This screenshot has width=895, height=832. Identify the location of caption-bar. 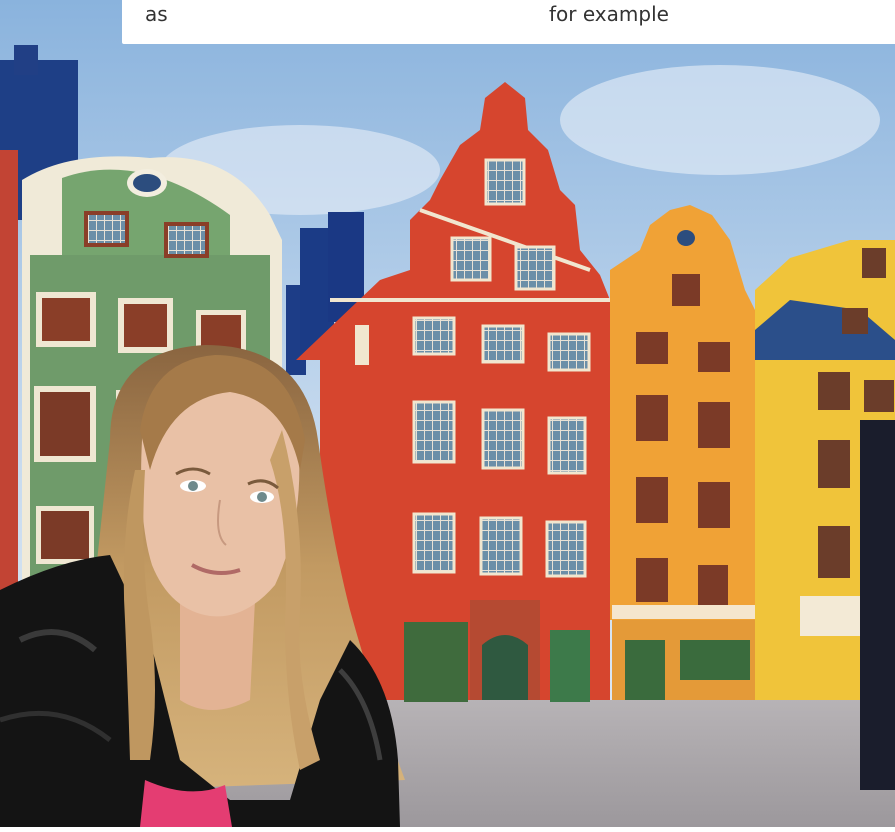
(508, 22).